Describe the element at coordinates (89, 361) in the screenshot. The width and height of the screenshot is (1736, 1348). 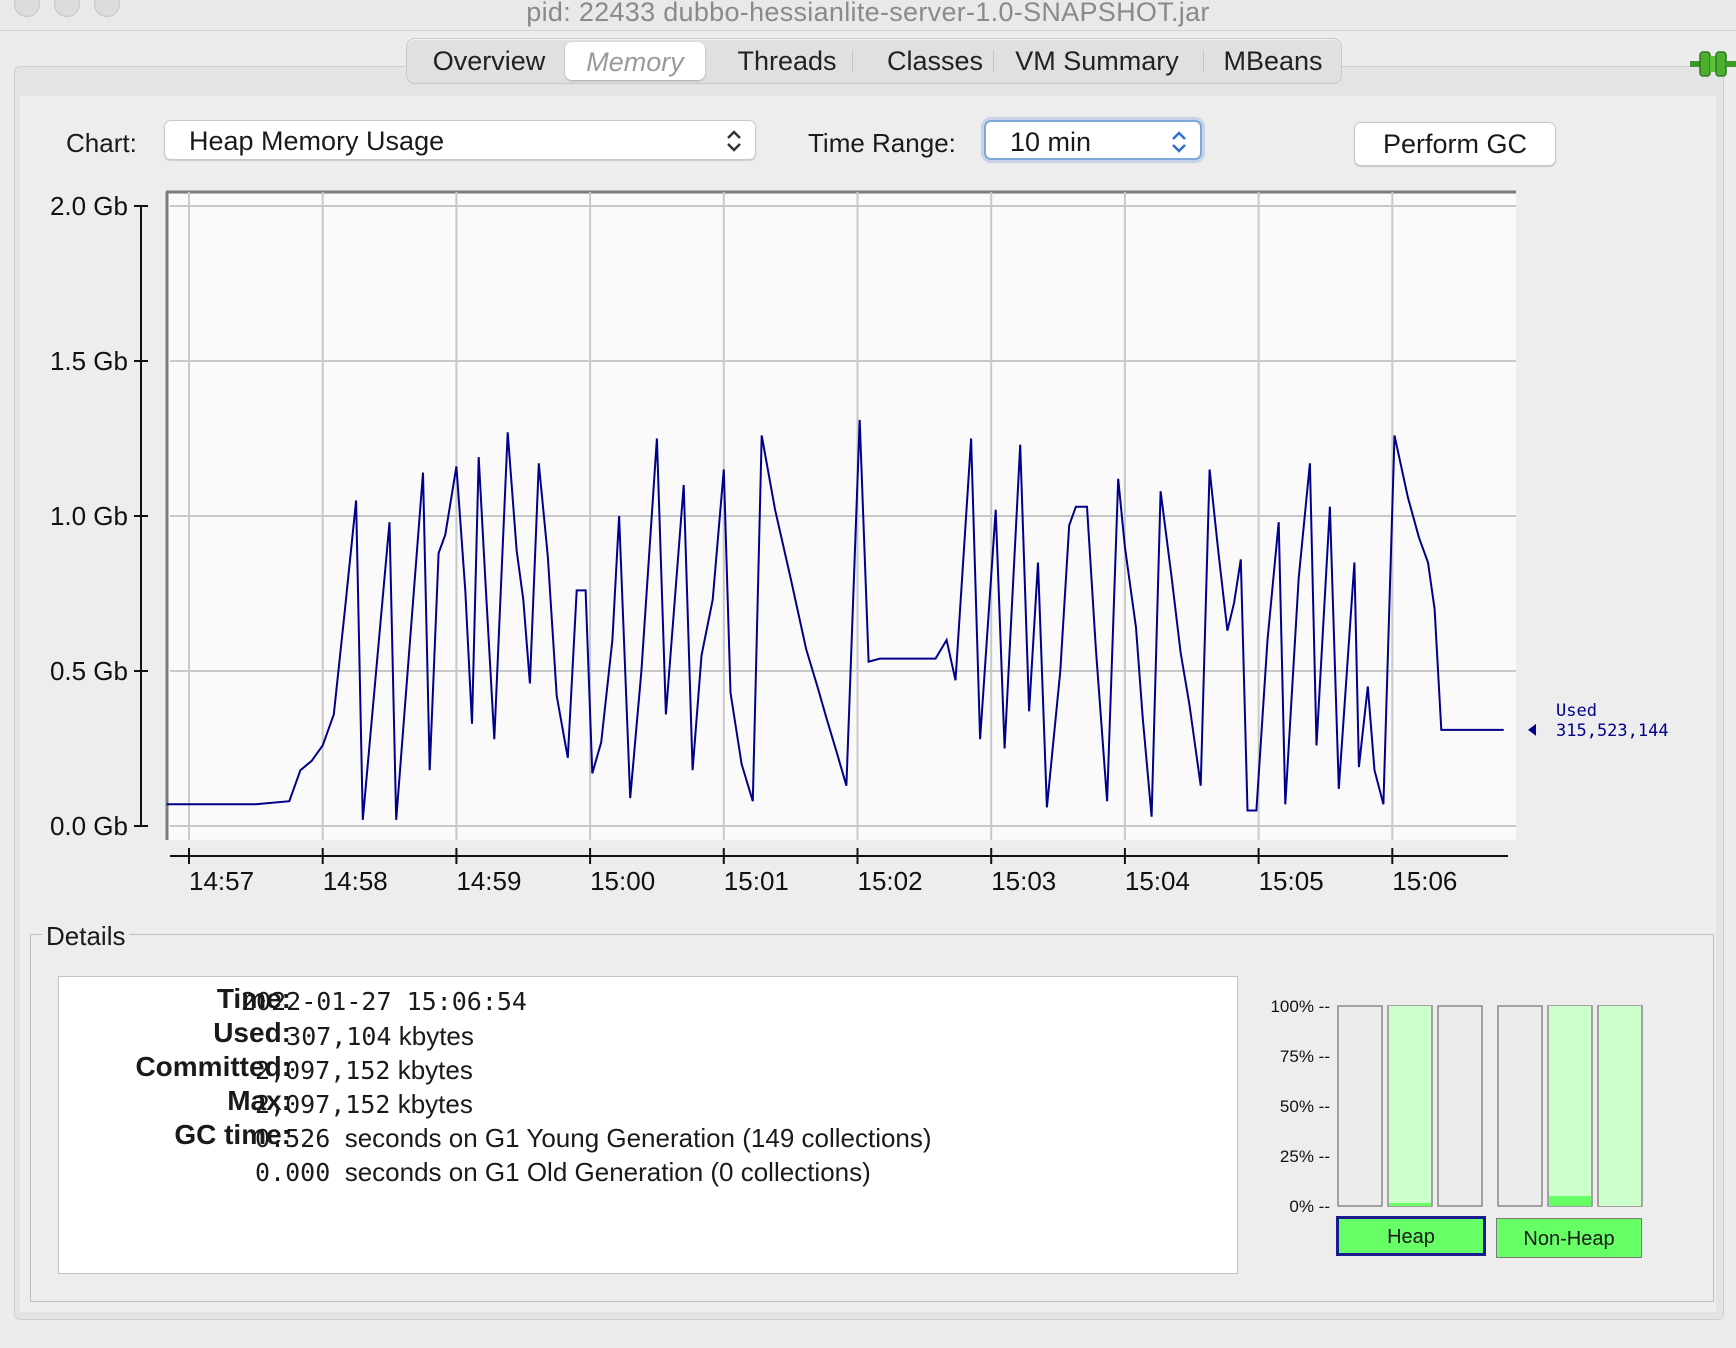
I see `y-tick-label: 1.5 Gb` at that location.